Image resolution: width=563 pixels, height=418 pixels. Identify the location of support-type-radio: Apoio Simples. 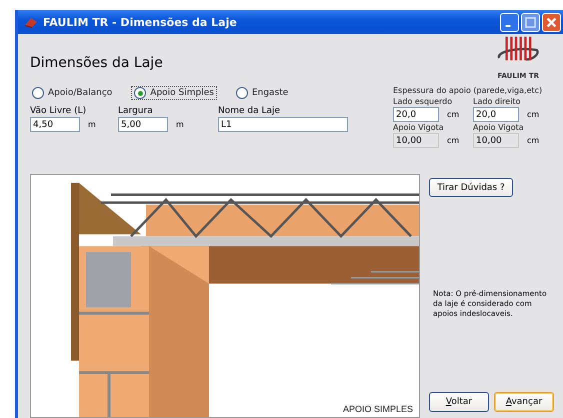
(174, 93).